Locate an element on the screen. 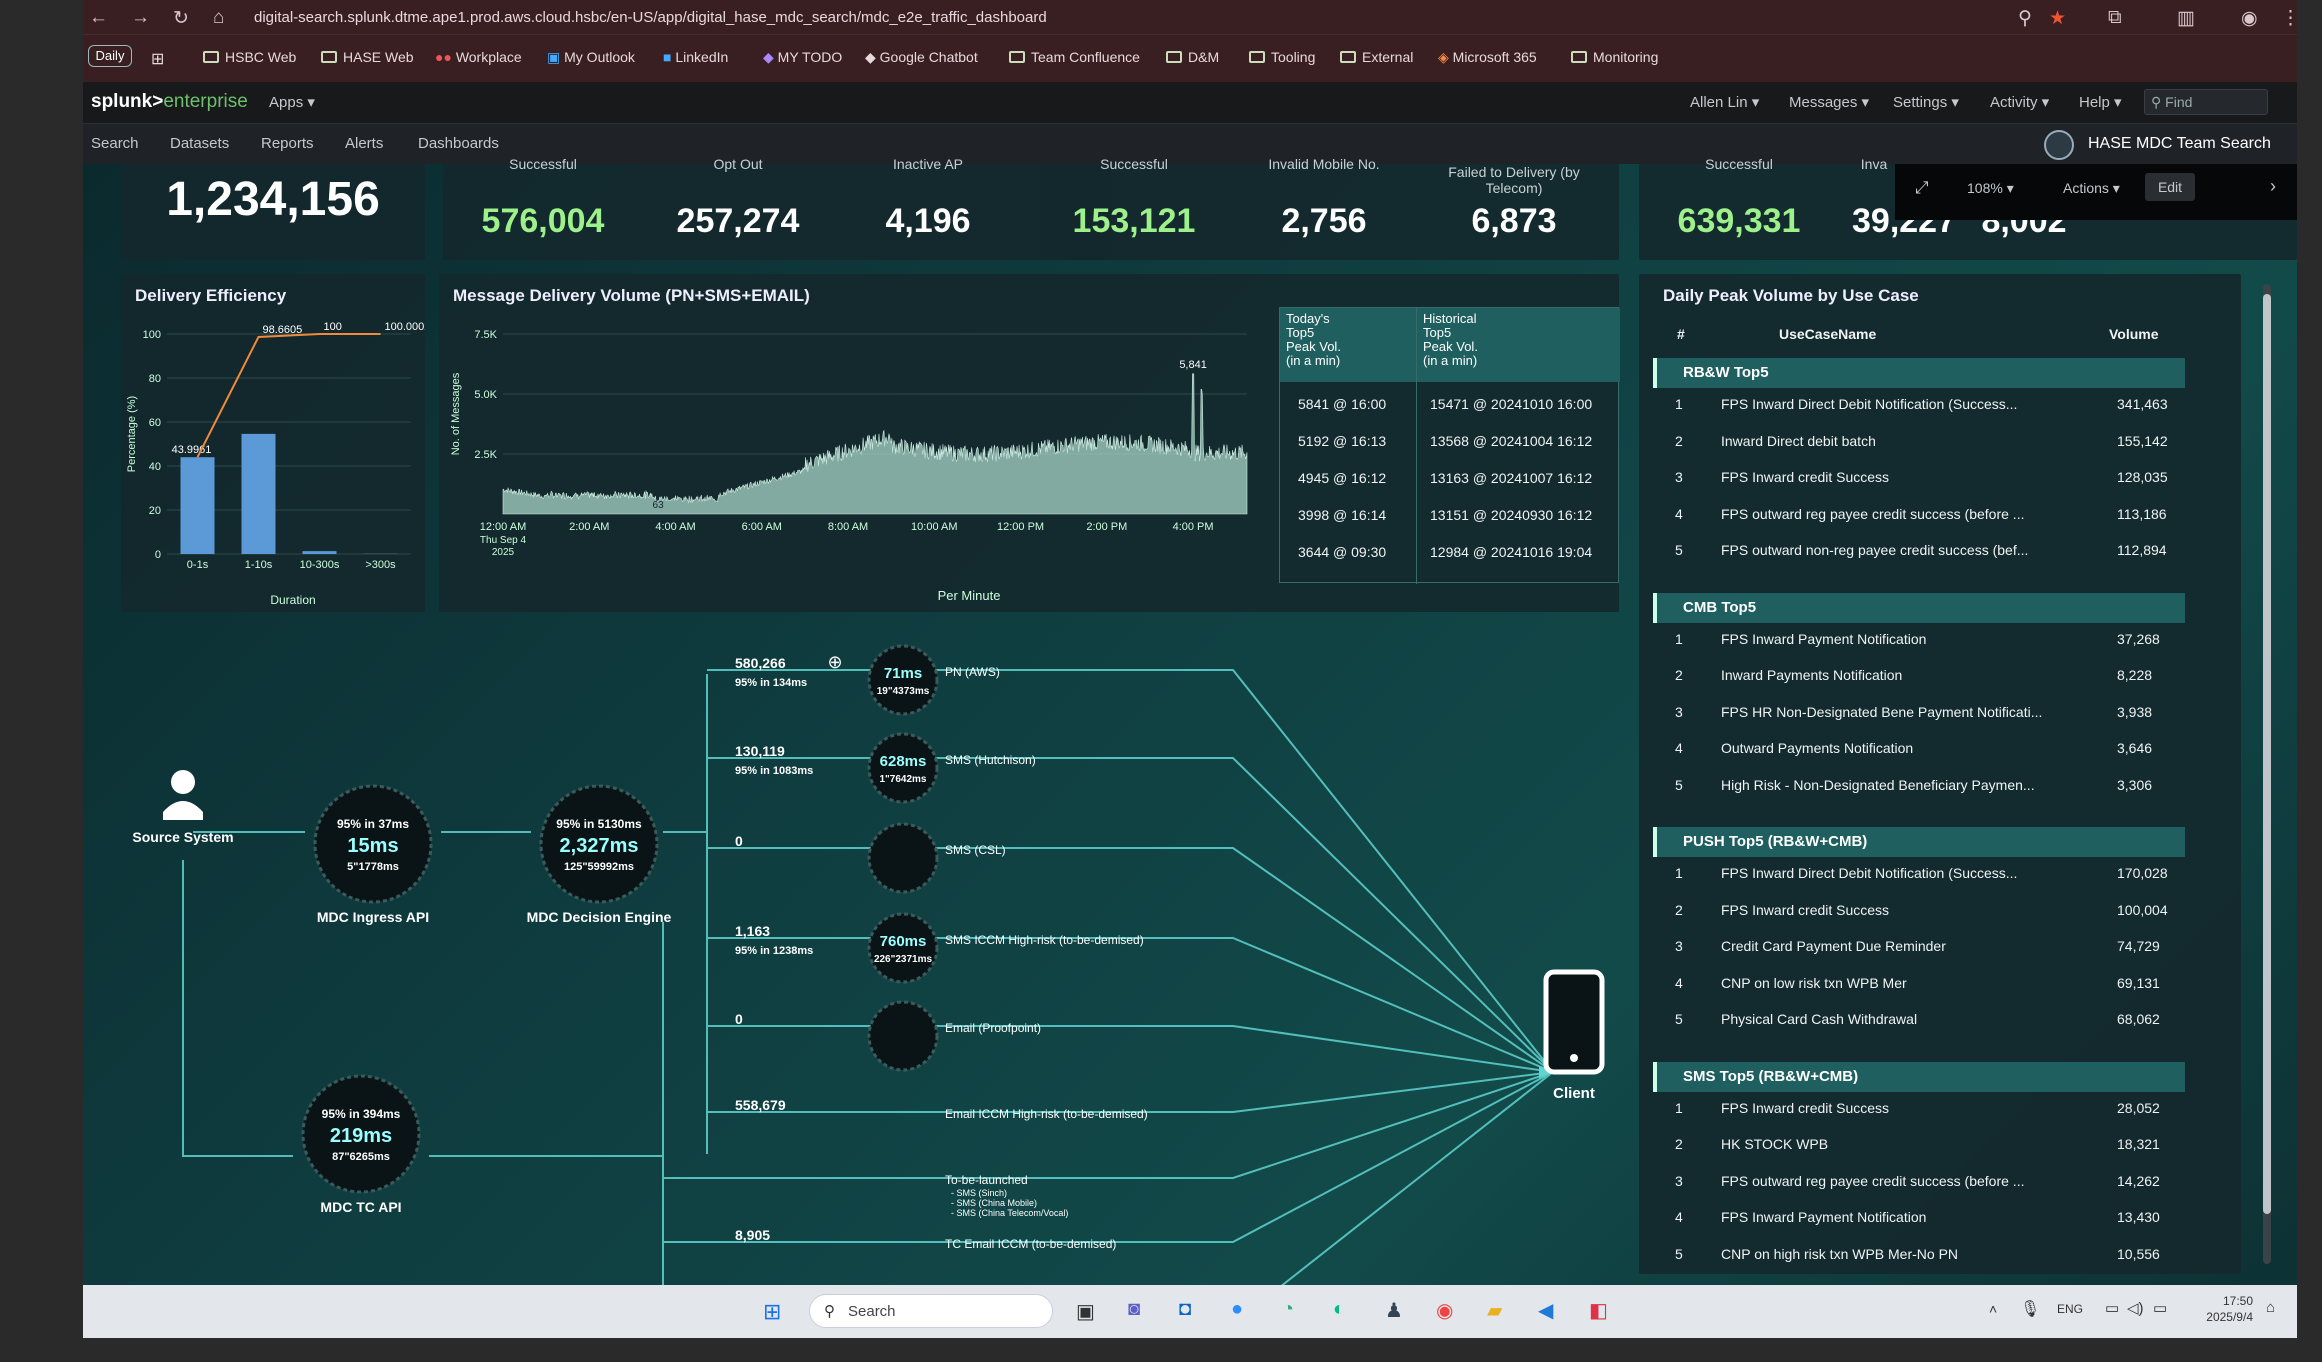 This screenshot has height=1362, width=2322. activity-menu: Activity ▾ is located at coordinates (2019, 102).